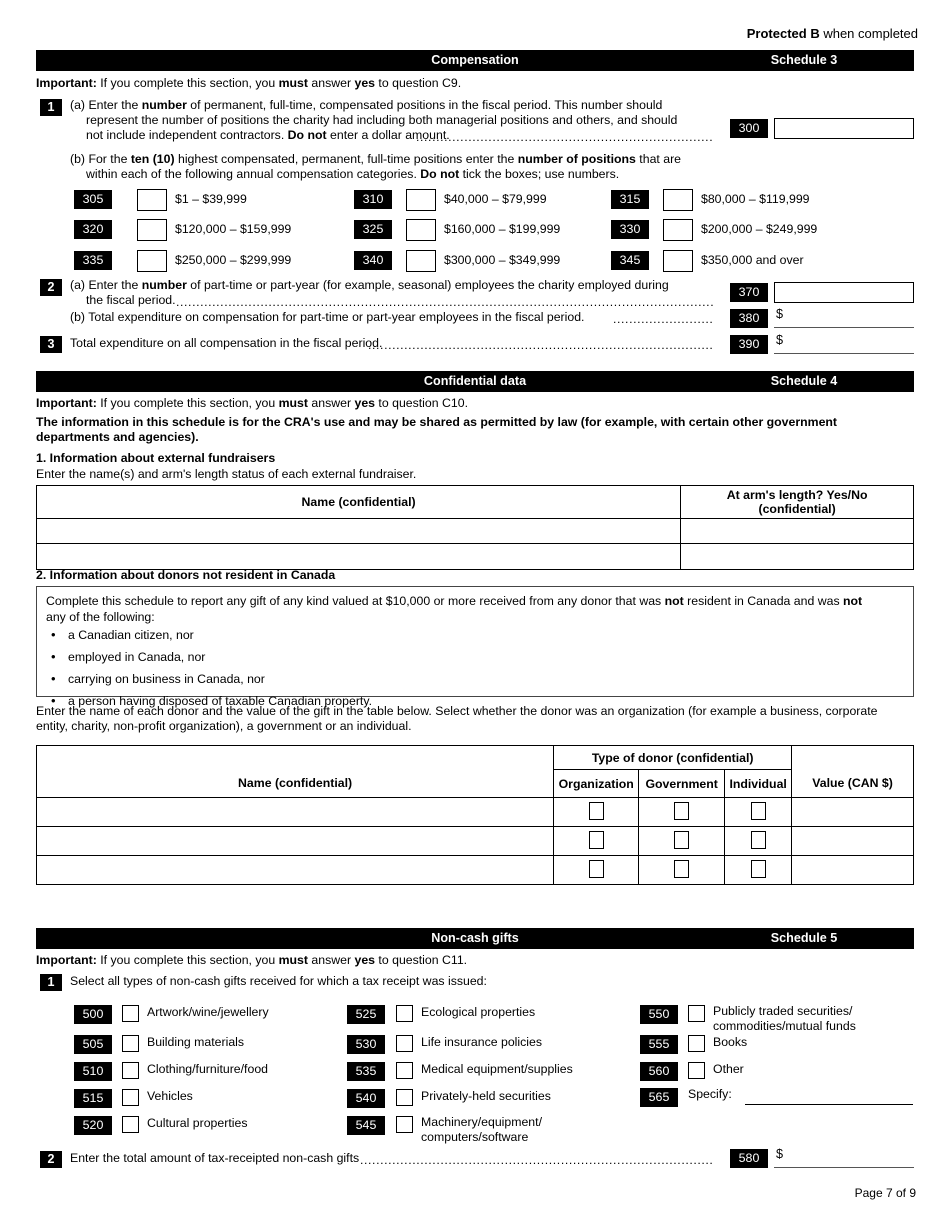 The height and width of the screenshot is (1230, 950). What do you see at coordinates (478, 1012) in the screenshot?
I see `label-525: Ecological properties` at bounding box center [478, 1012].